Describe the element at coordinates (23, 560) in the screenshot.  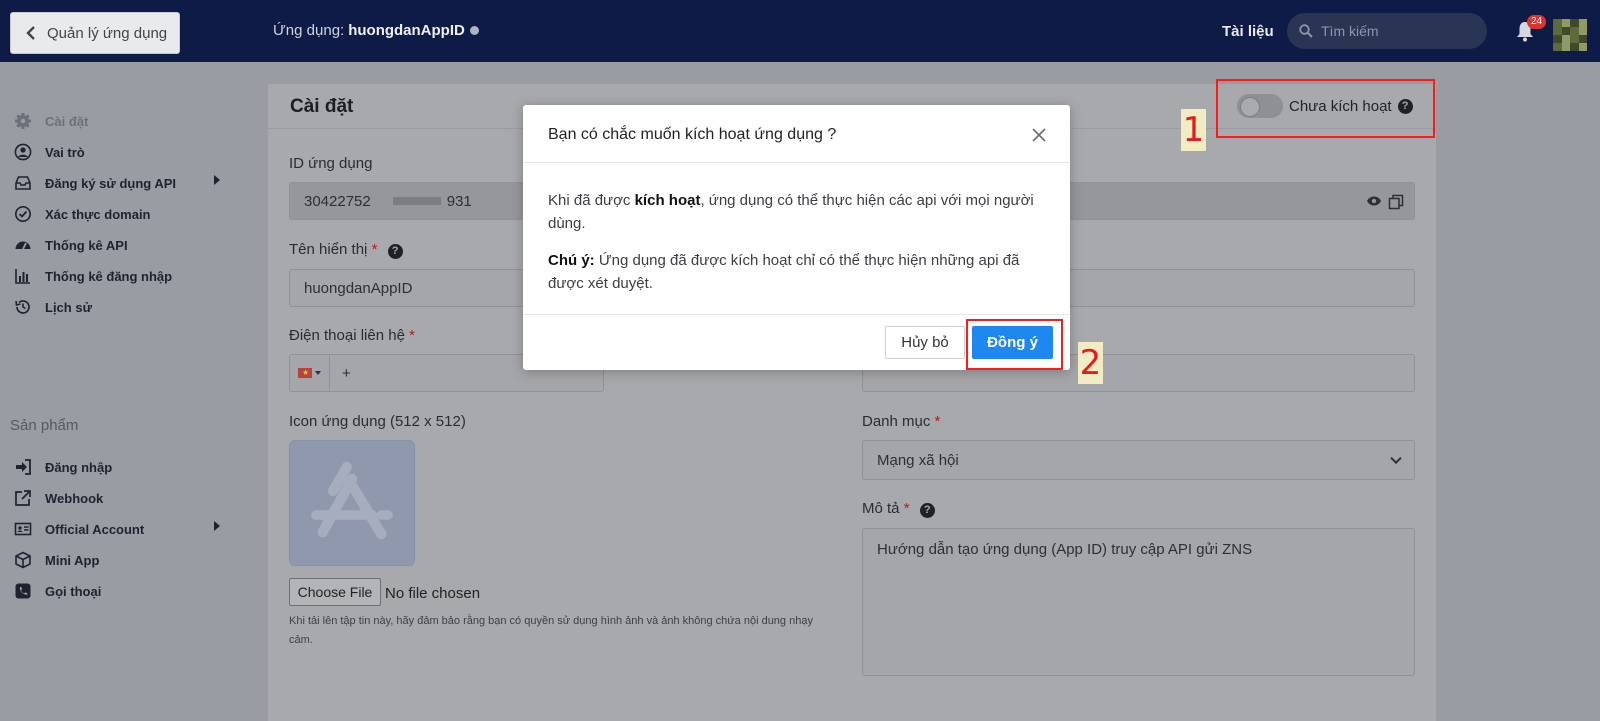
I see `cube-icon` at that location.